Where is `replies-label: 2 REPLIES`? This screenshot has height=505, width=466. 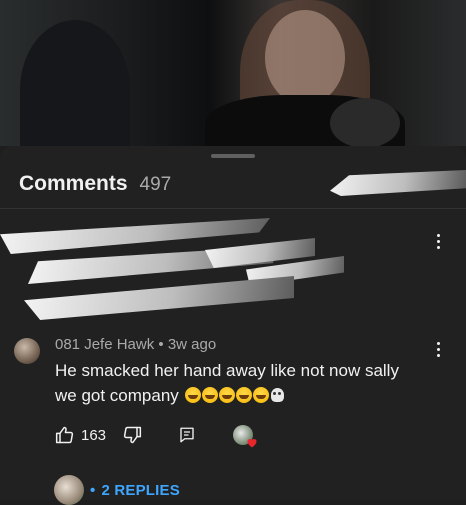 replies-label: 2 REPLIES is located at coordinates (140, 490).